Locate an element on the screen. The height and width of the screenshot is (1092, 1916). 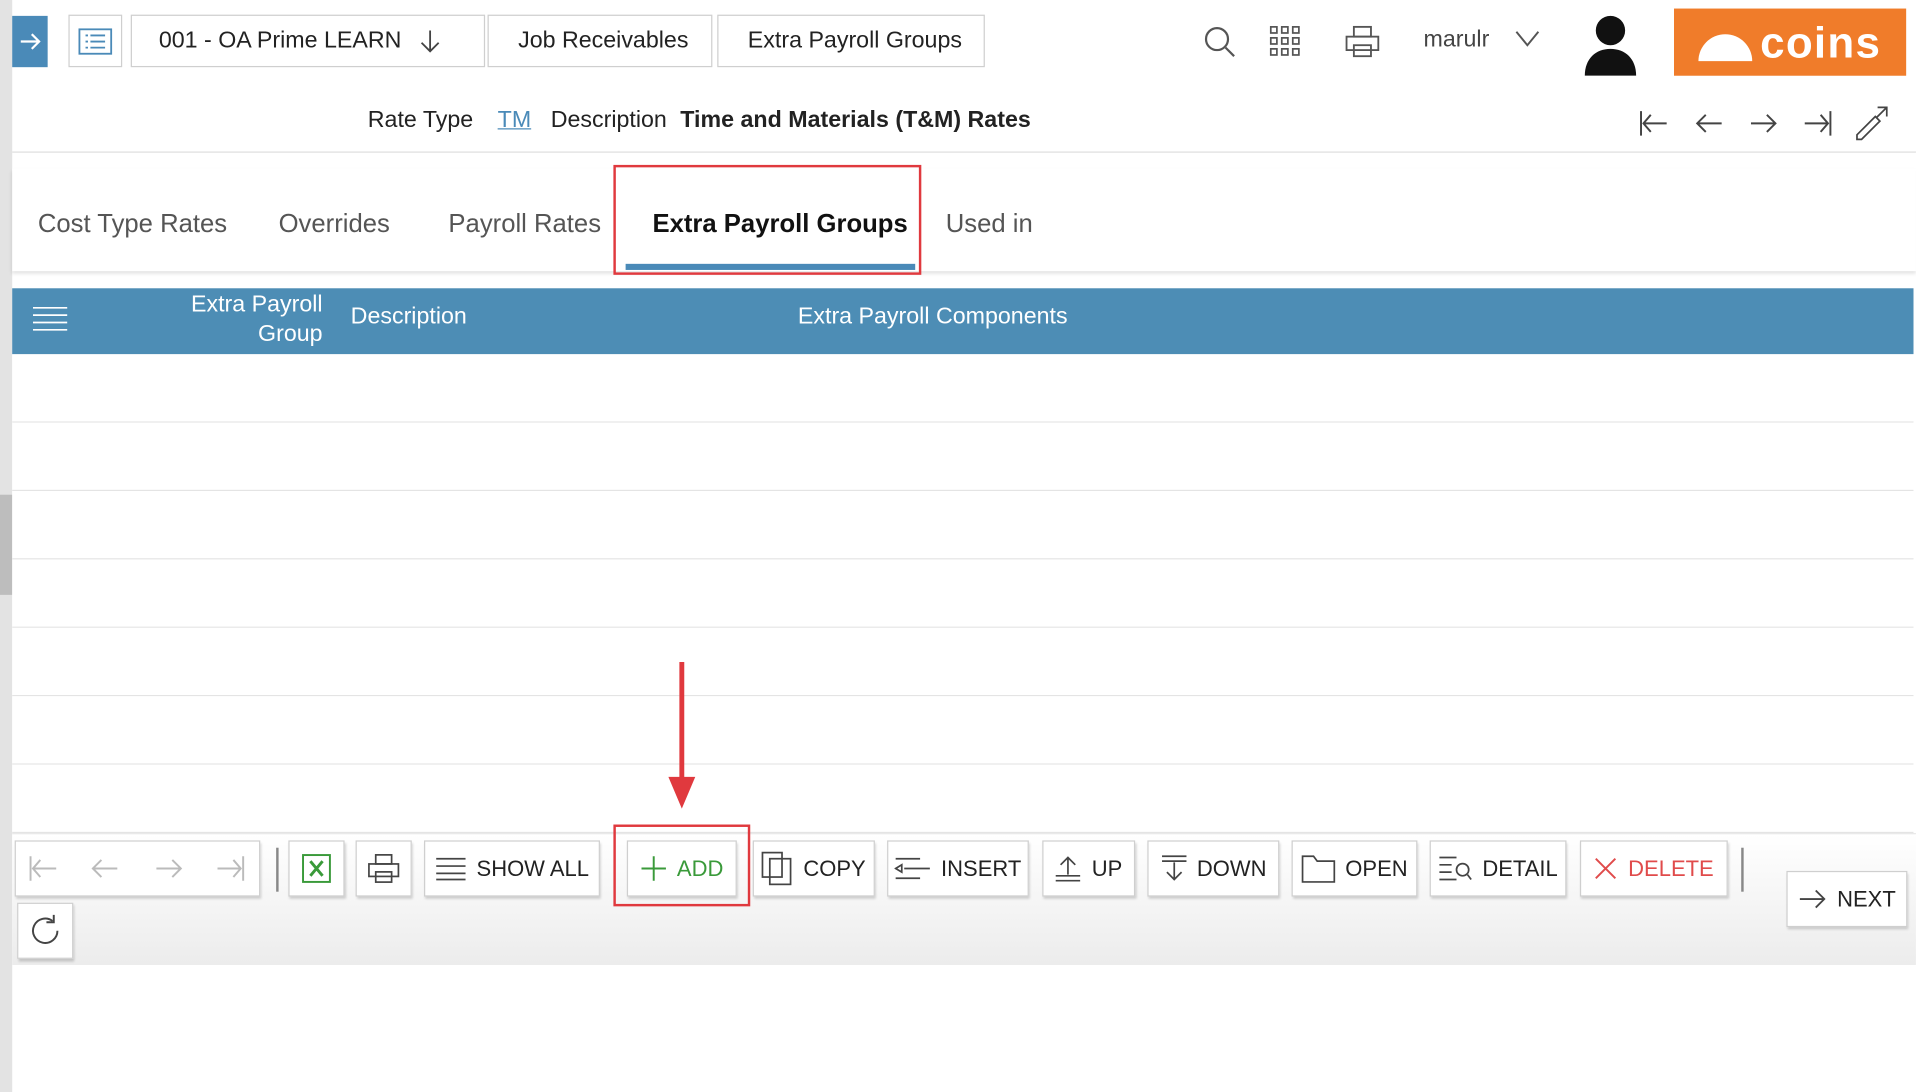
next-row-icon is located at coordinates (168, 871).